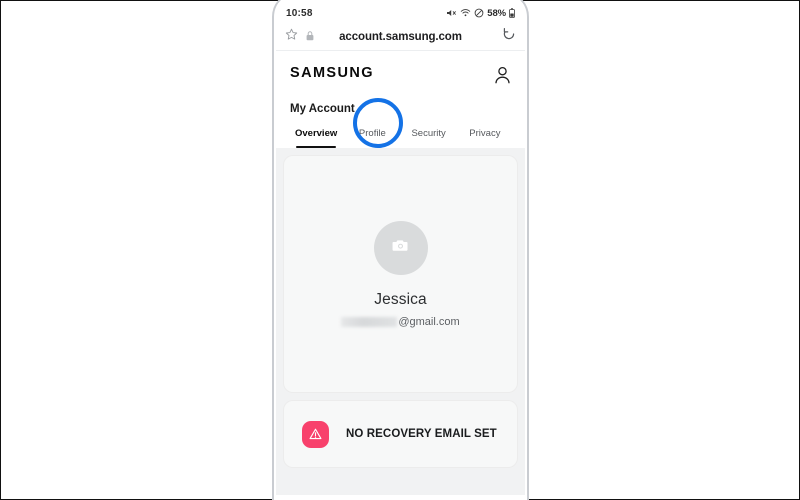 Image resolution: width=800 pixels, height=500 pixels. I want to click on lock-icon, so click(310, 37).